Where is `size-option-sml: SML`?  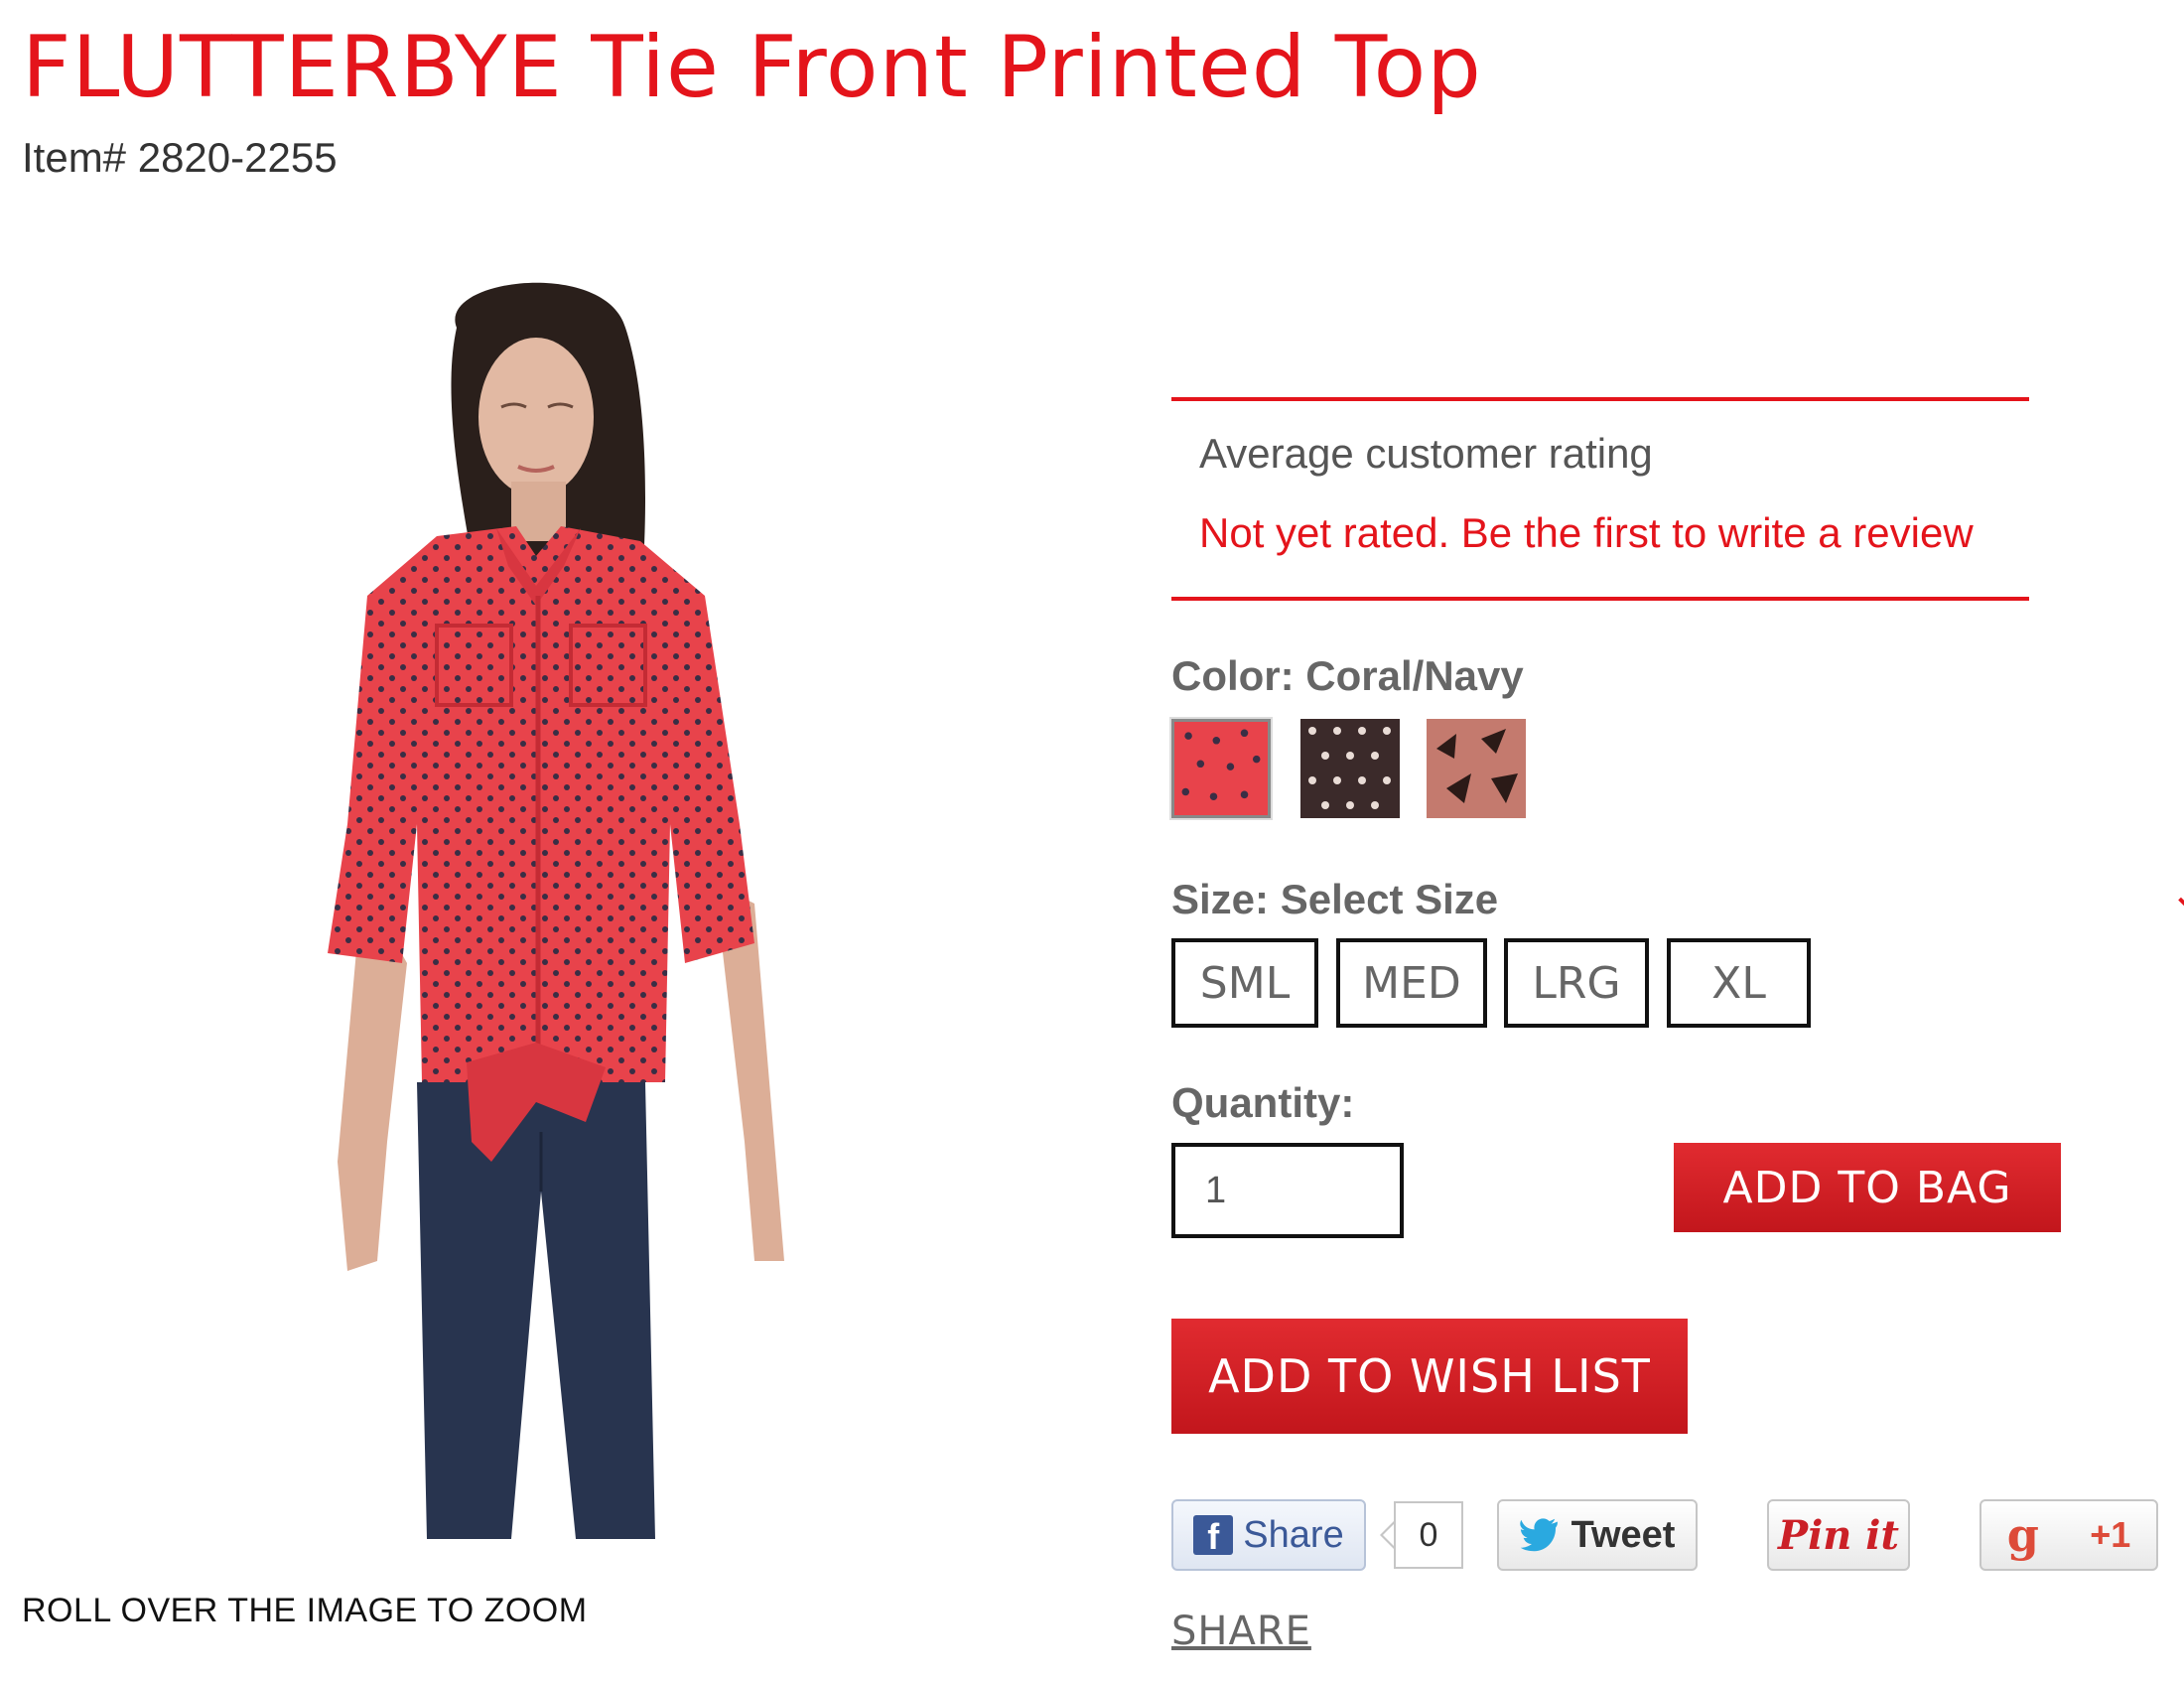
size-option-sml: SML is located at coordinates (1244, 983).